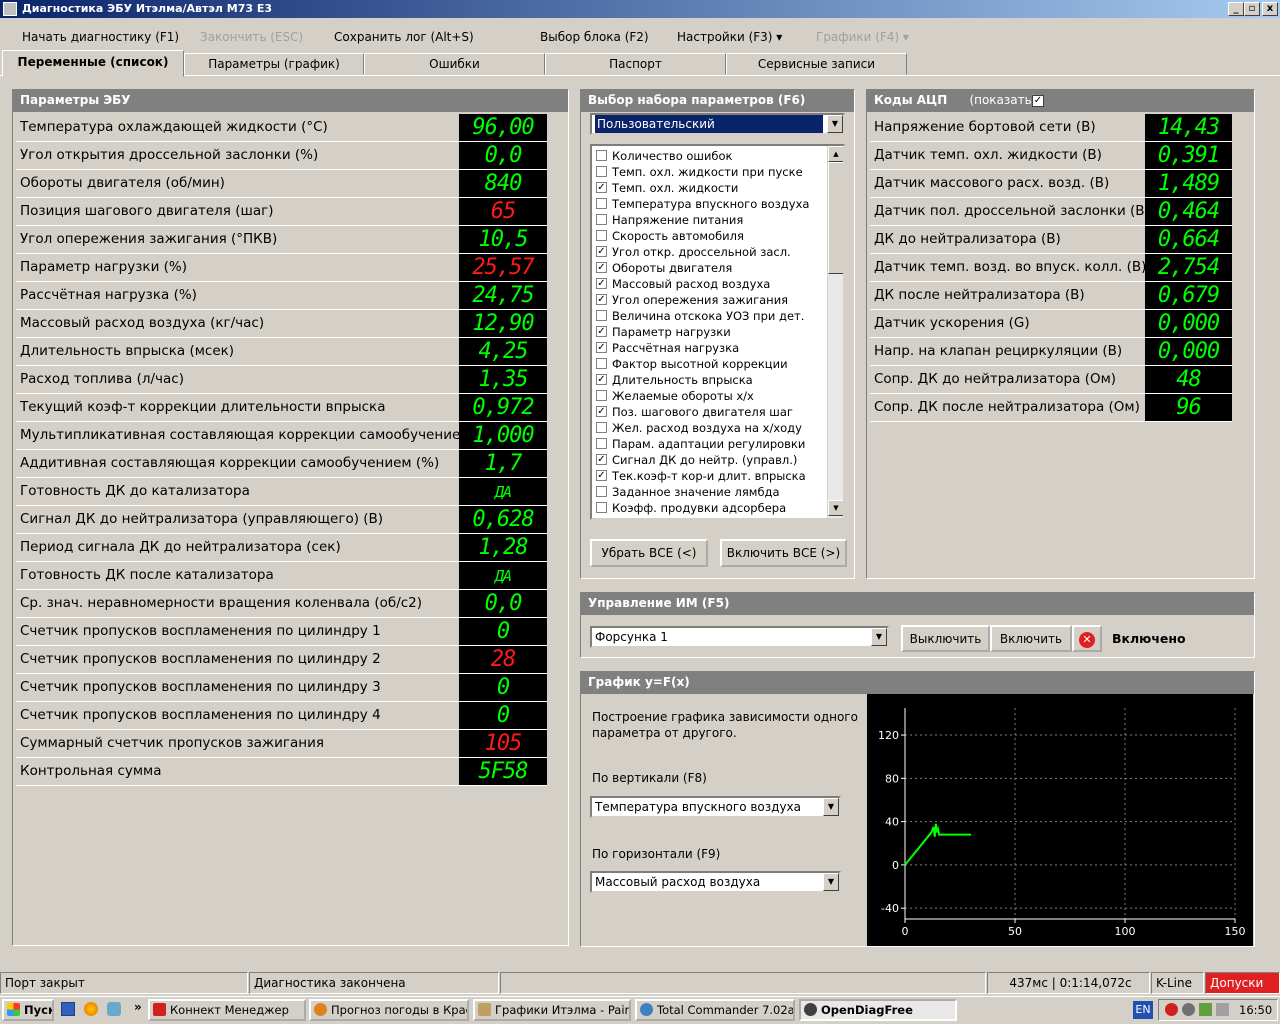 The width and height of the screenshot is (1280, 1024). Describe the element at coordinates (649, 553) in the screenshot. I see `remove-all-button: Убрать ВСЕ (<)` at that location.